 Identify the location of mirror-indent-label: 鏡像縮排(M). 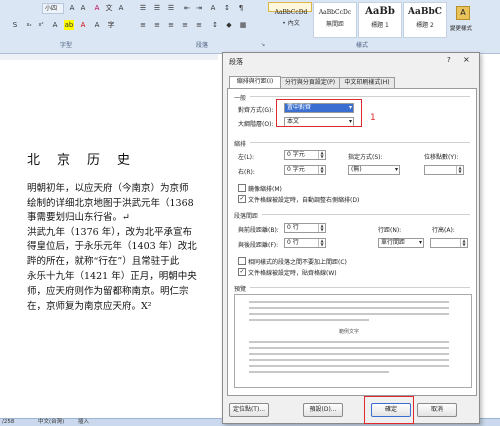
(265, 189).